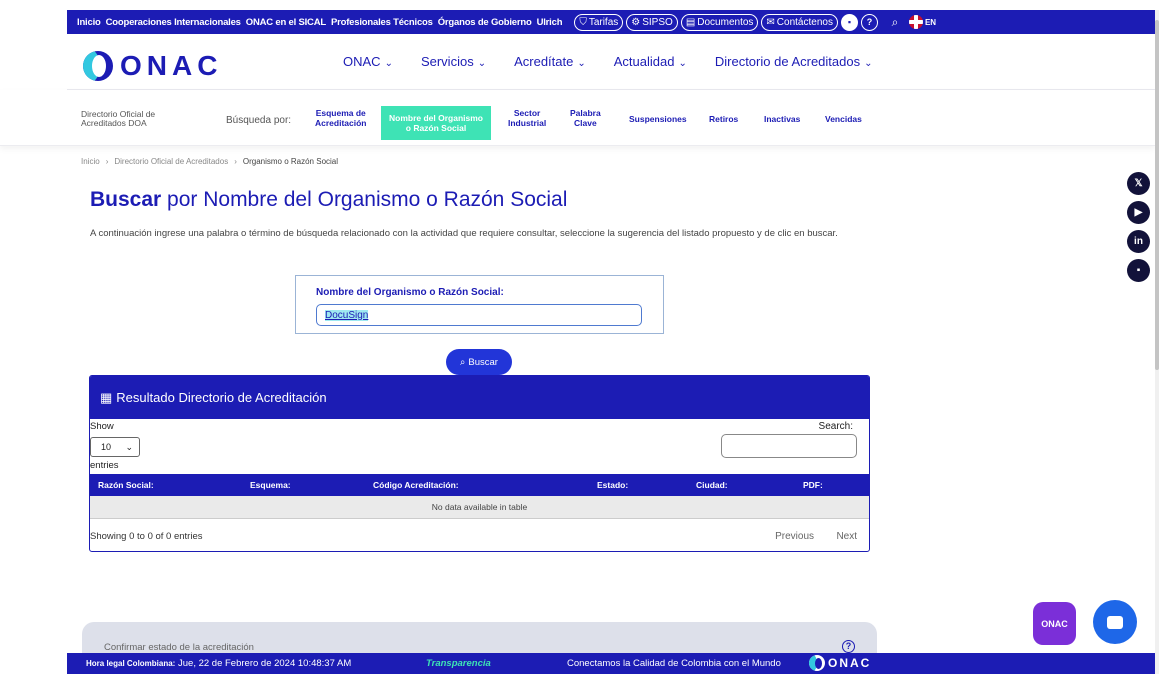 The image size is (1159, 674). Describe the element at coordinates (270, 485) in the screenshot. I see `col-esquema: Esquema:` at that location.